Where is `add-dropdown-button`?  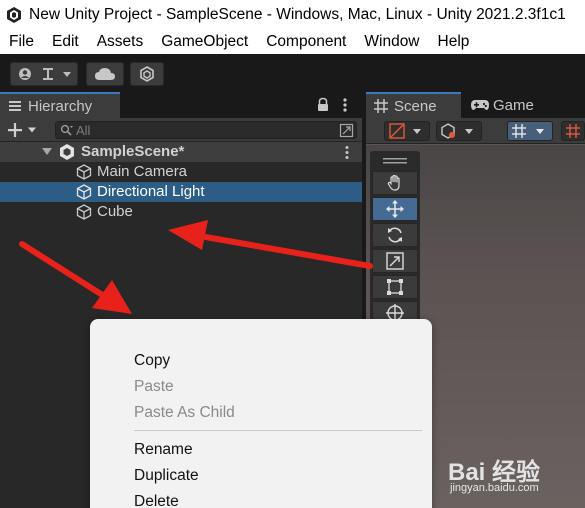 add-dropdown-button is located at coordinates (24, 130).